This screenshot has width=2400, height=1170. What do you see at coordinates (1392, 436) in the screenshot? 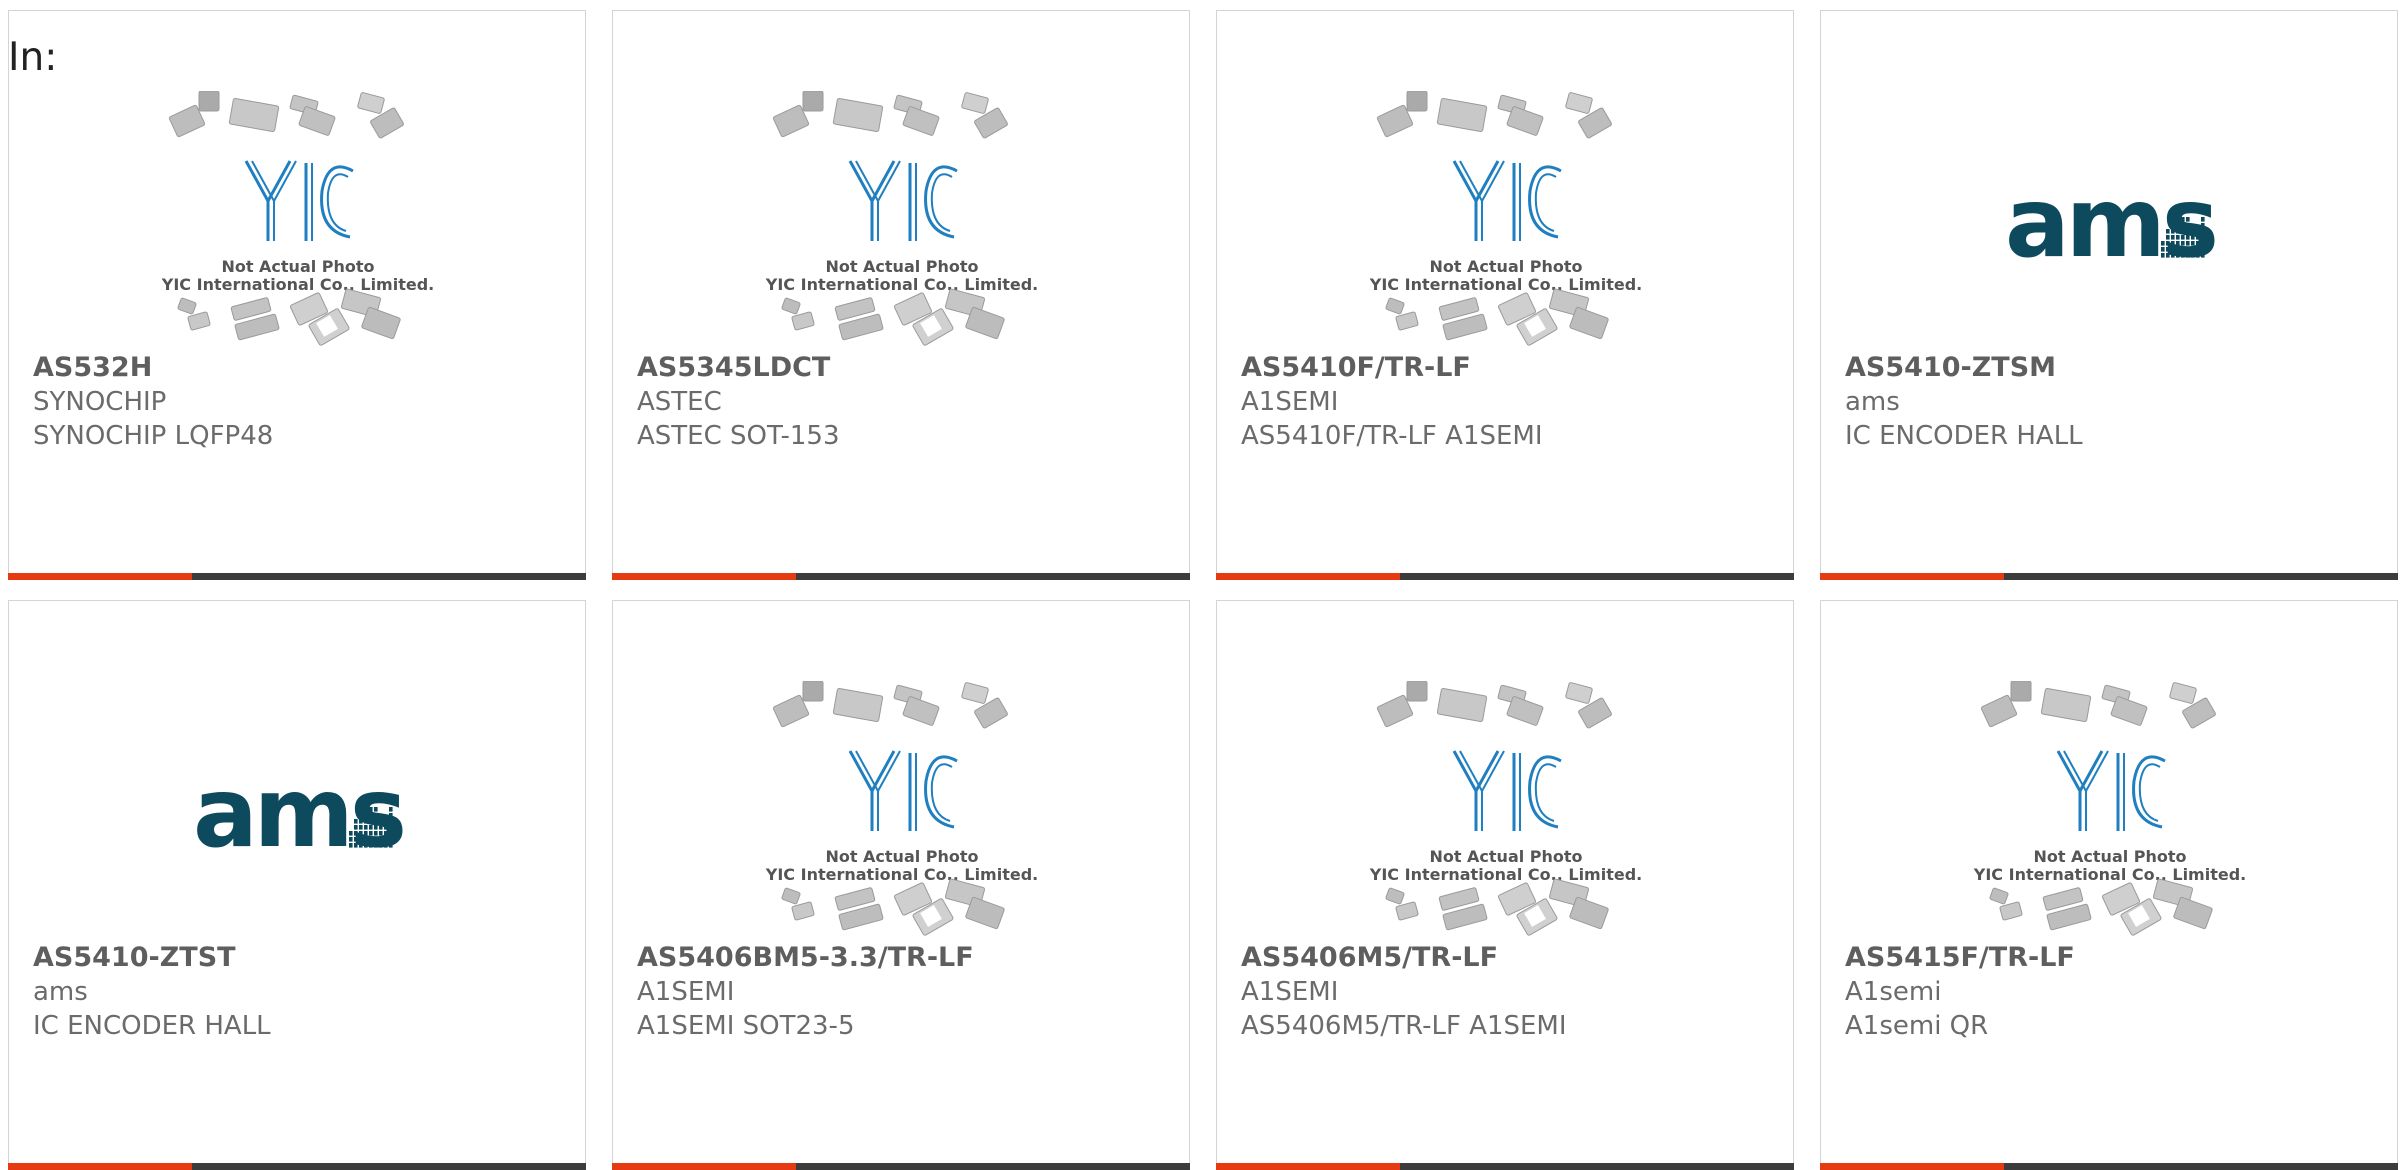
I see `description: AS5410F/TR-LF A1SEMI` at bounding box center [1392, 436].